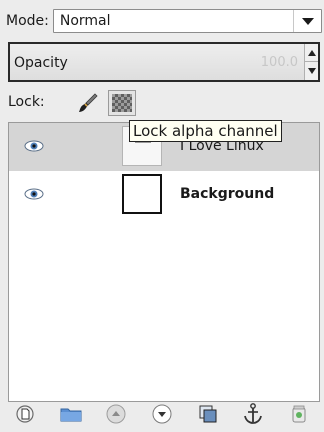 This screenshot has width=324, height=432. I want to click on checkerboard-icon, so click(122, 103).